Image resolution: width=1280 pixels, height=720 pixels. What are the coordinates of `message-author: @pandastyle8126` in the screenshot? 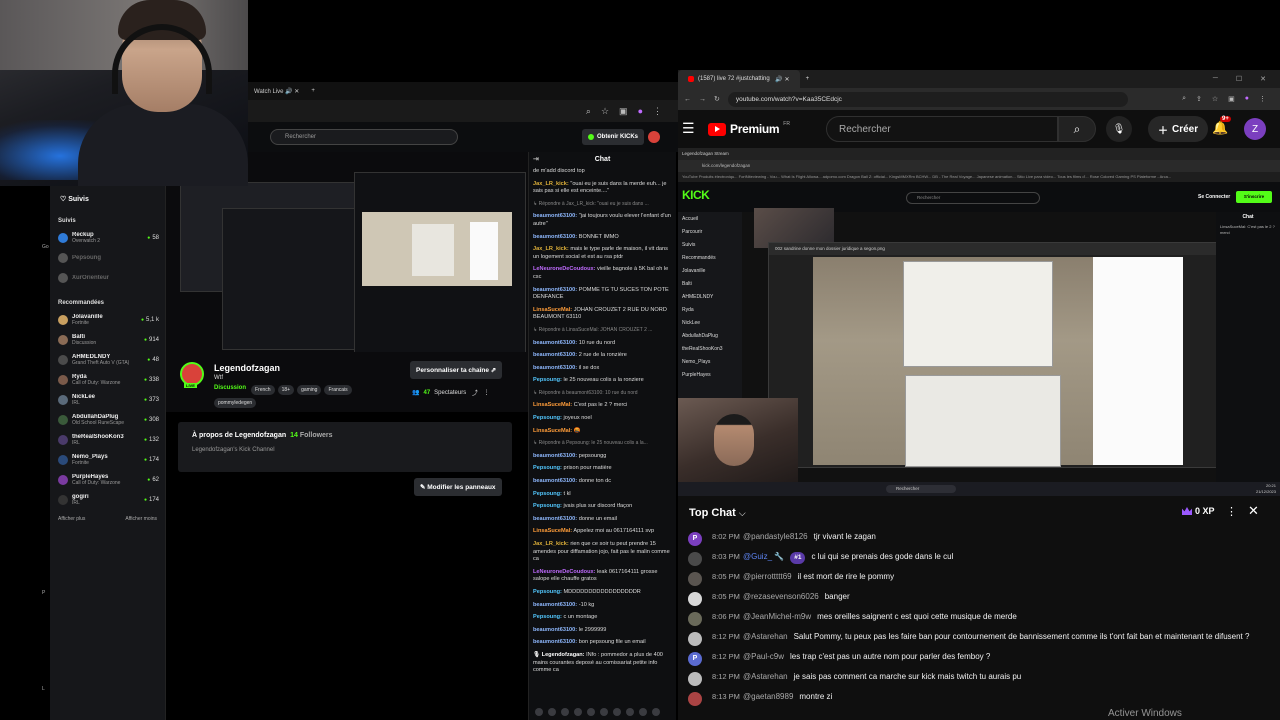 It's located at (775, 536).